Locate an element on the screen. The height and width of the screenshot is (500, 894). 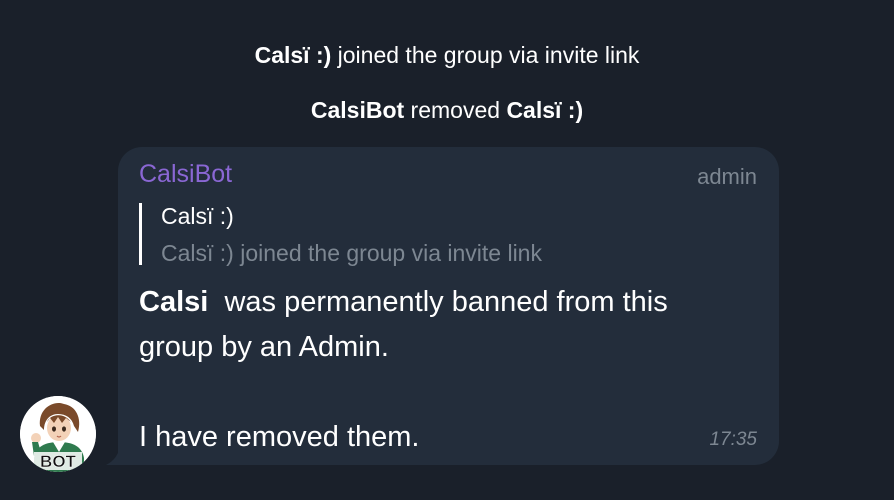
message-line-1-rest: was permanently banned from this is located at coordinates (438, 302).